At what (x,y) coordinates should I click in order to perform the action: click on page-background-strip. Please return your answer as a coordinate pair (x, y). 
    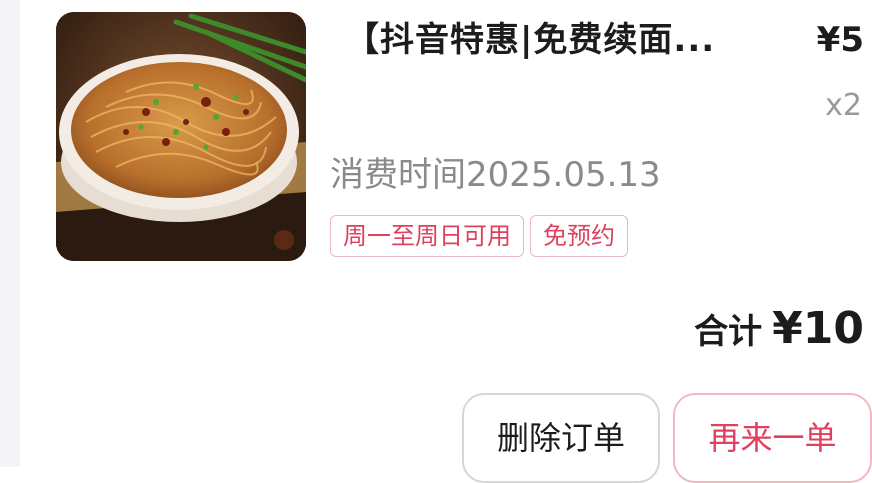
    Looking at the image, I should click on (10, 233).